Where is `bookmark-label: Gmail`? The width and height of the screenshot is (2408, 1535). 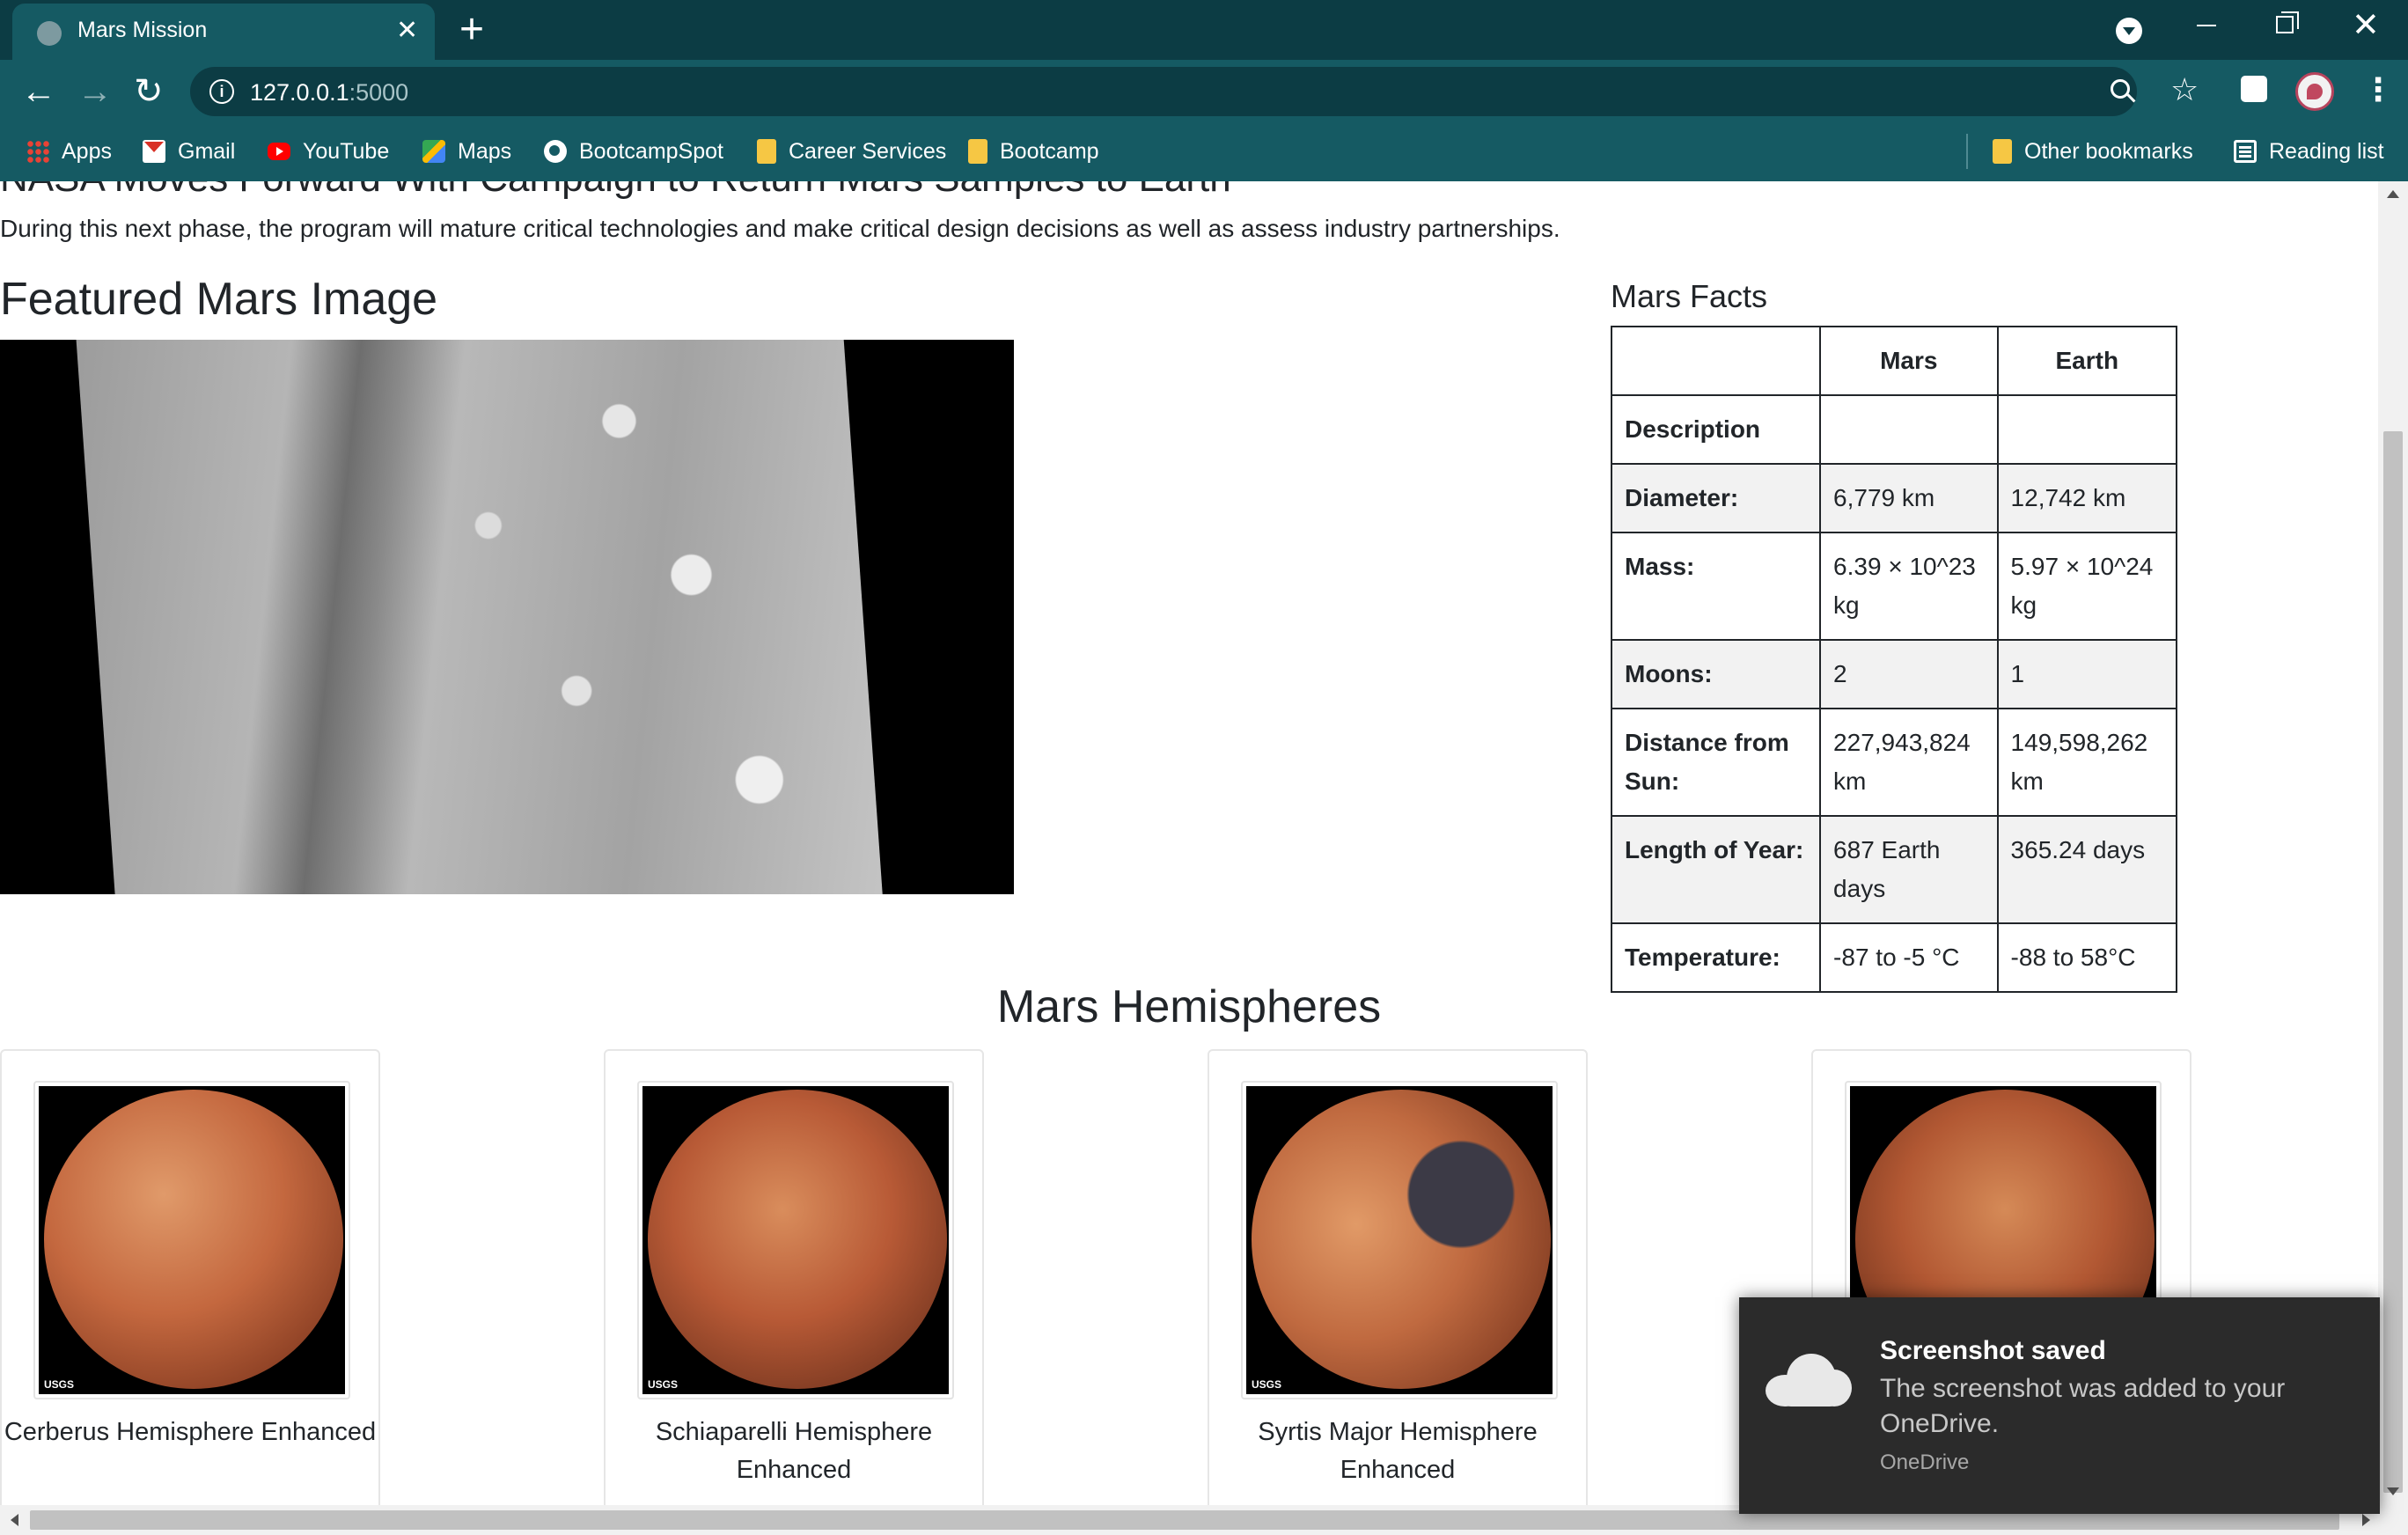
bookmark-label: Gmail is located at coordinates (207, 151).